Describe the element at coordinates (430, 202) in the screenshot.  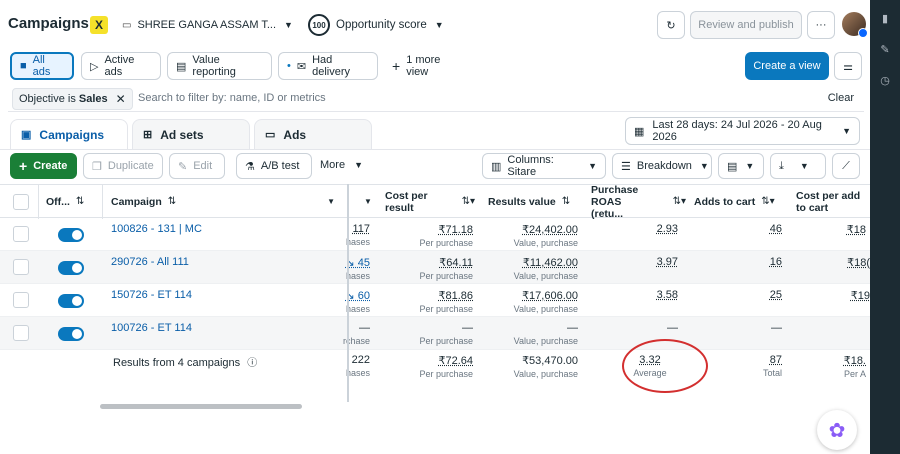
I see `header-cost-per-result: Cost per result ⇅▾` at that location.